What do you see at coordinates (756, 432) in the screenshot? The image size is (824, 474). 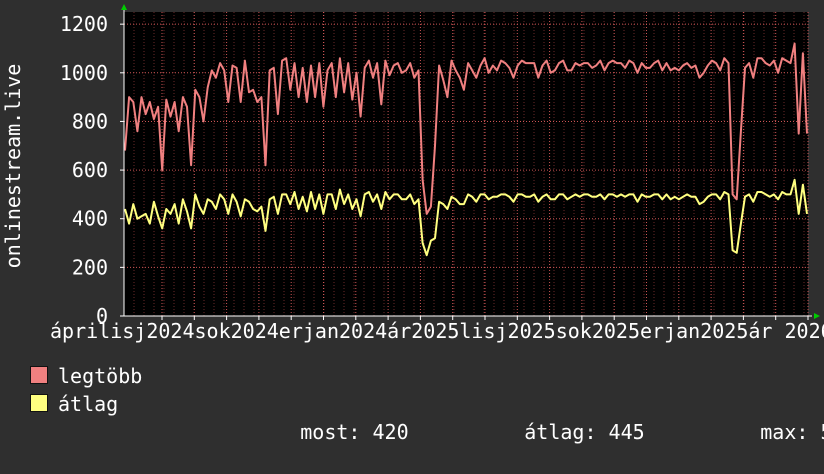 I see `stat-max: max: 566` at bounding box center [756, 432].